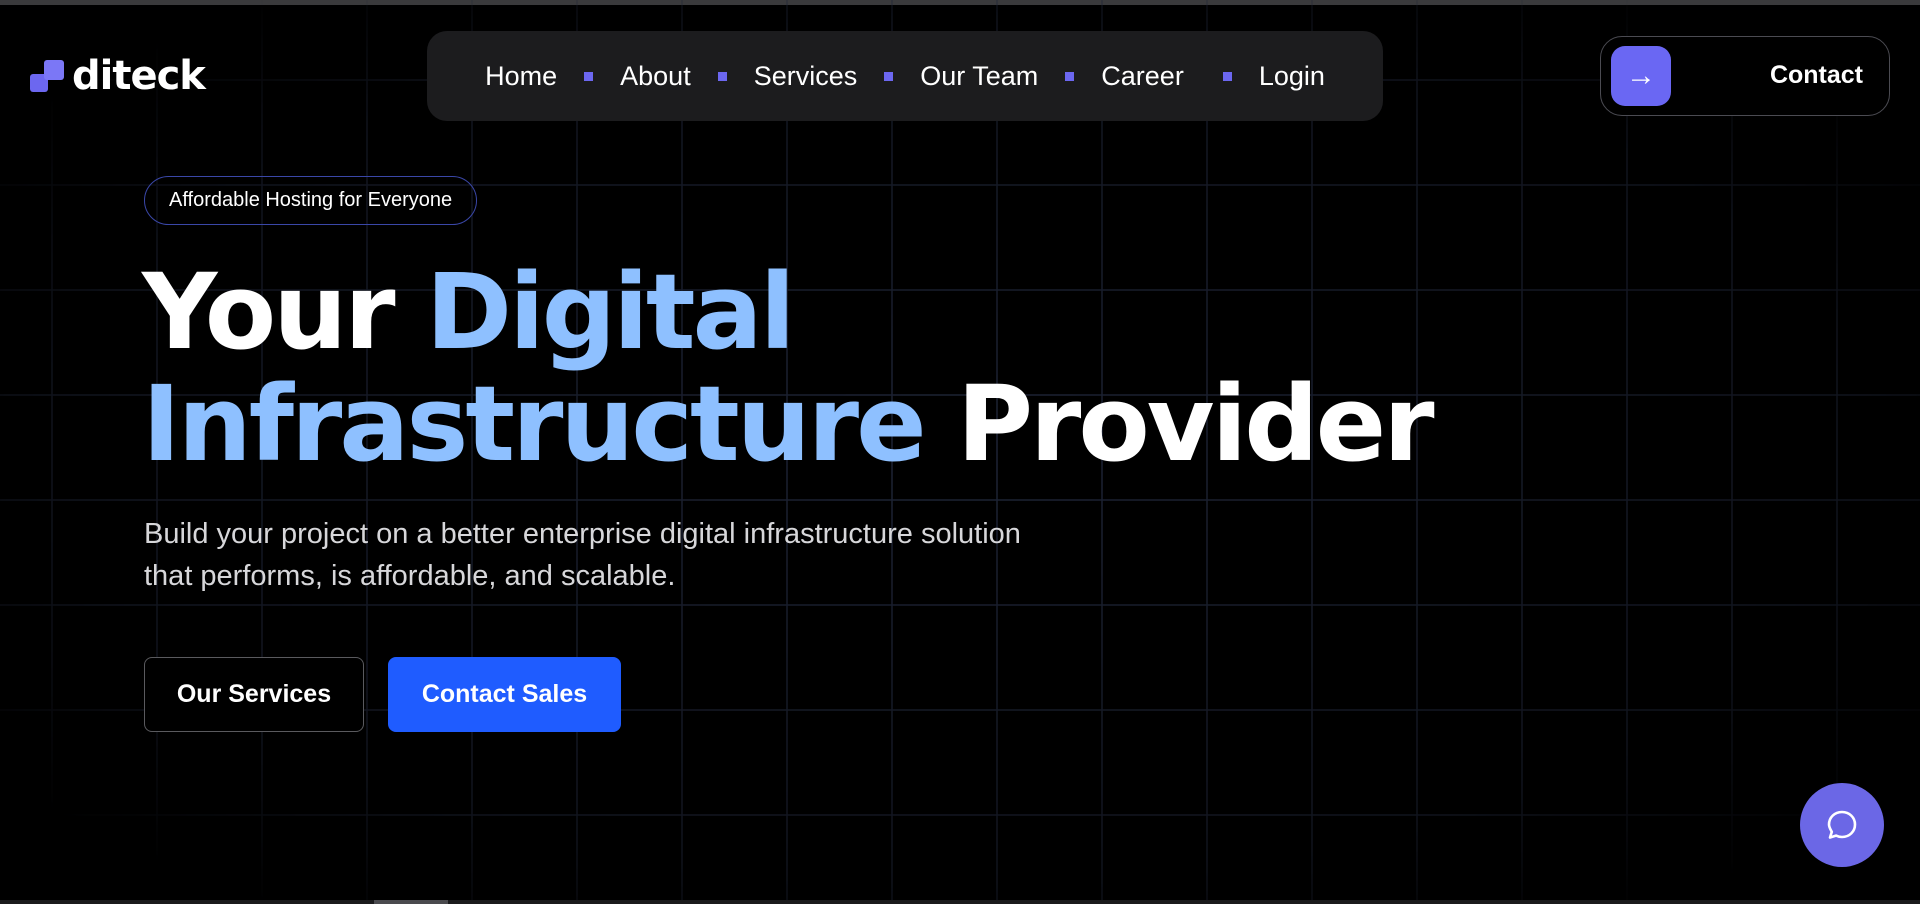 Image resolution: width=1920 pixels, height=904 pixels. I want to click on arrow-right-icon: →, so click(1641, 76).